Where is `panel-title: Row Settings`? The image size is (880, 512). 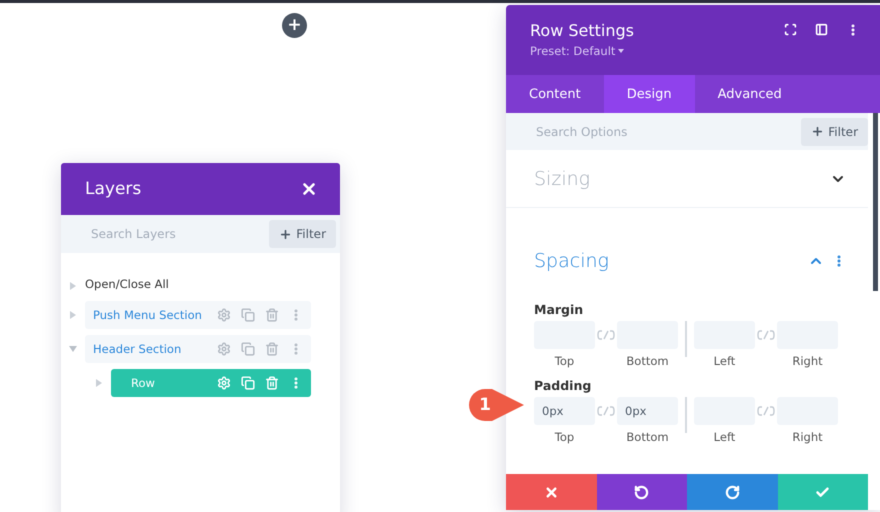
panel-title: Row Settings is located at coordinates (582, 30).